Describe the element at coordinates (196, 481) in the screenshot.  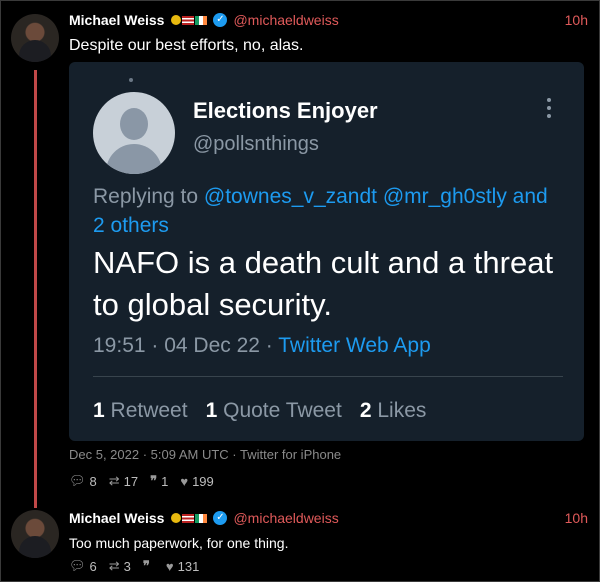
I see `like-button: ♥ 199` at that location.